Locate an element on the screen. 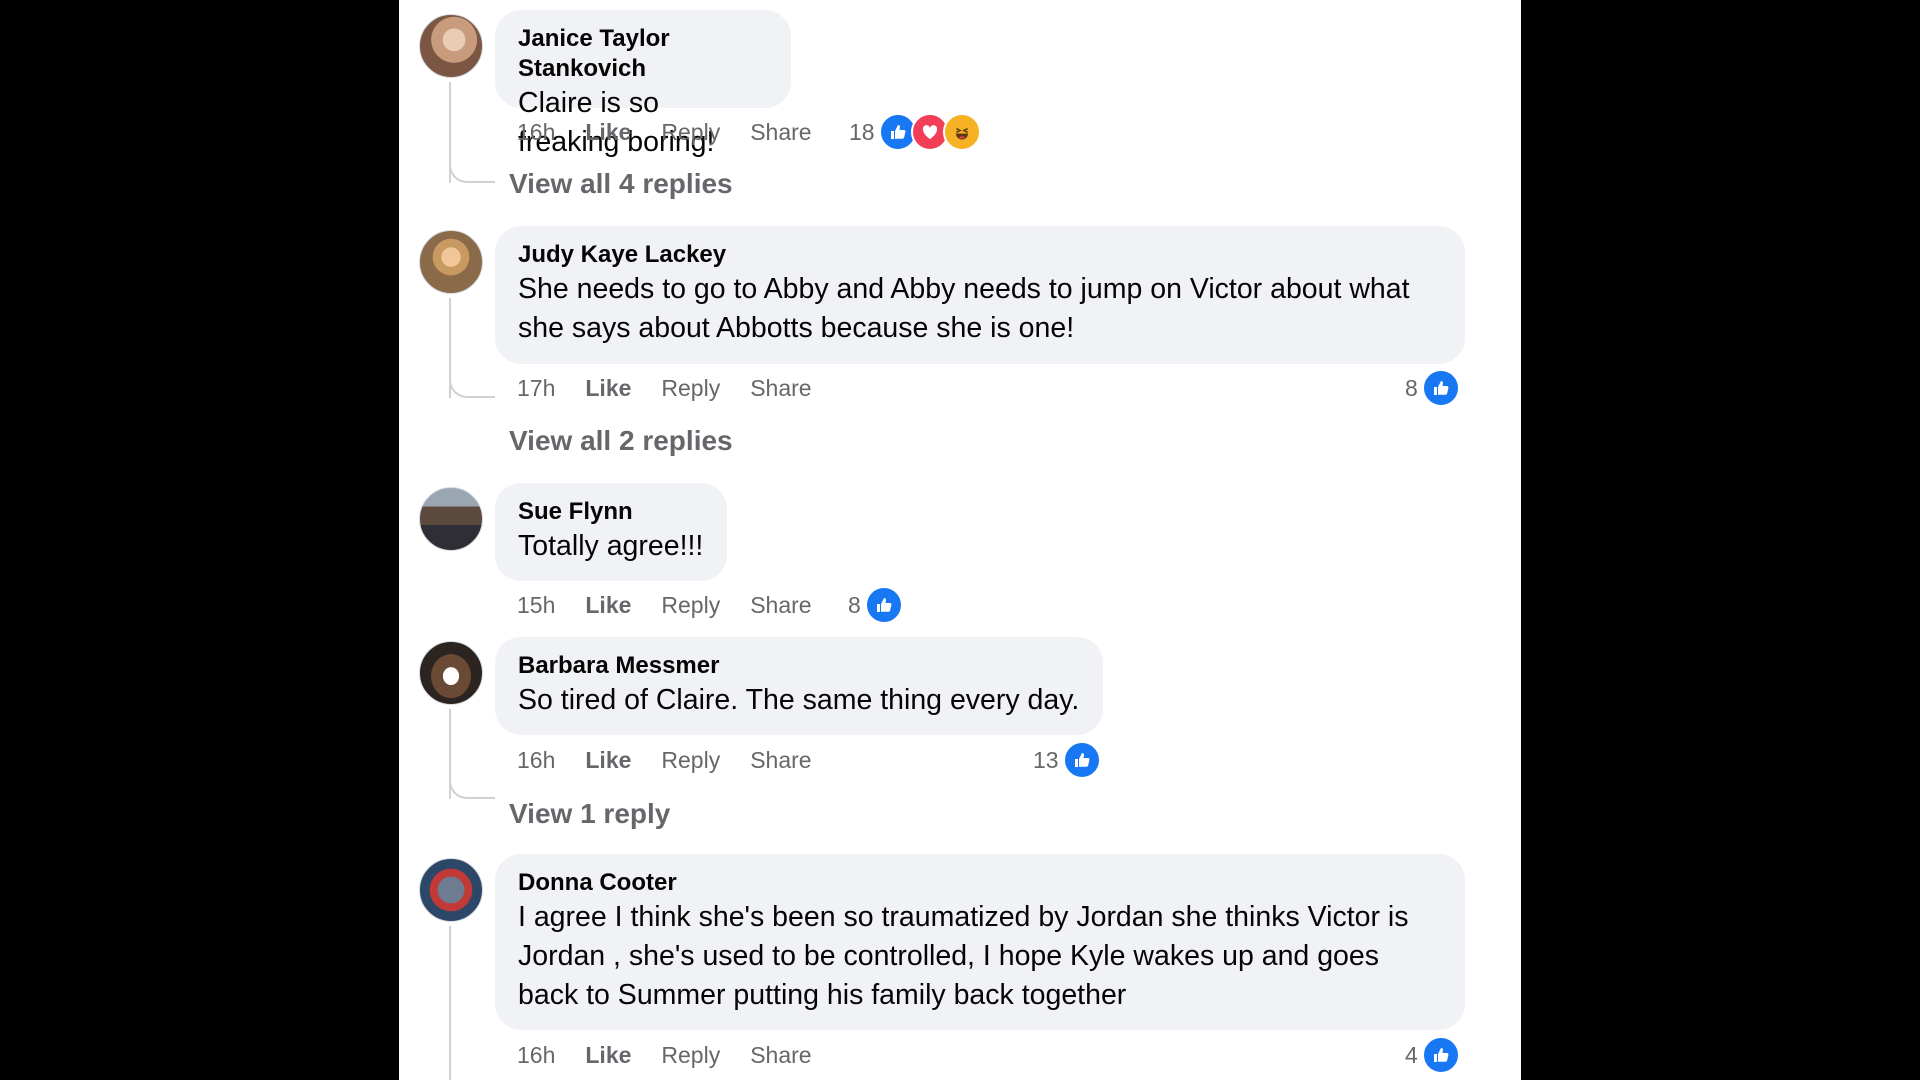 The width and height of the screenshot is (1920, 1080). comment-time: 17h is located at coordinates (536, 388).